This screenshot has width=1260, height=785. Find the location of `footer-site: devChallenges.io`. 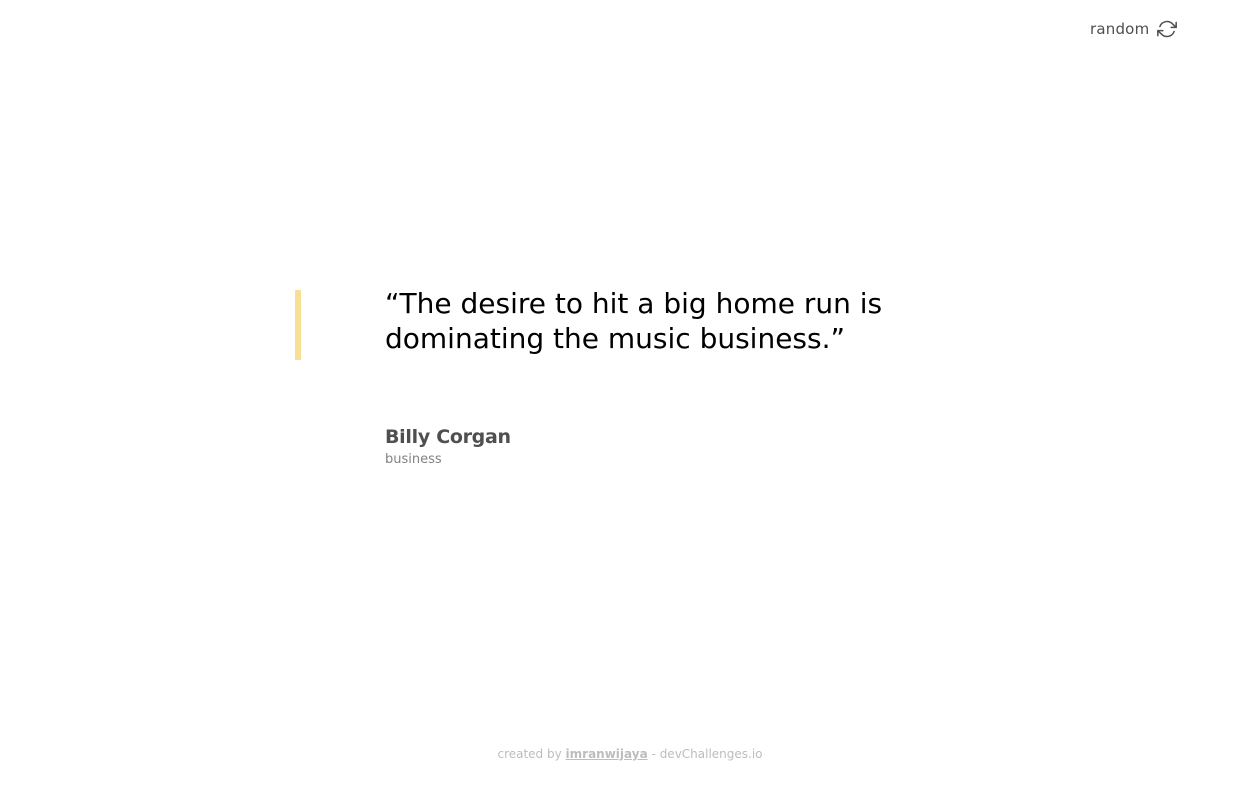

footer-site: devChallenges.io is located at coordinates (711, 754).